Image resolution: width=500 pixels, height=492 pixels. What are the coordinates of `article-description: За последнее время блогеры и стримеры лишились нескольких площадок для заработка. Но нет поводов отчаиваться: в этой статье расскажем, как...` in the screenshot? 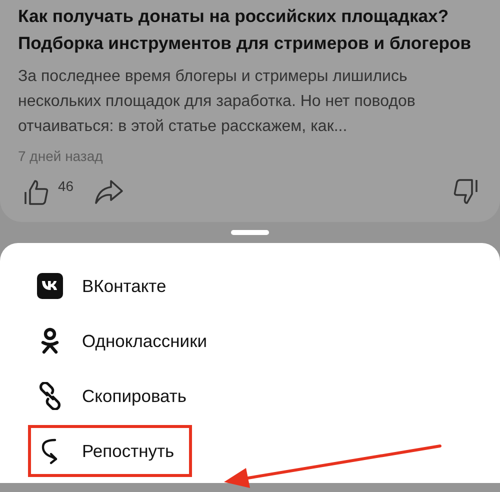 It's located at (217, 102).